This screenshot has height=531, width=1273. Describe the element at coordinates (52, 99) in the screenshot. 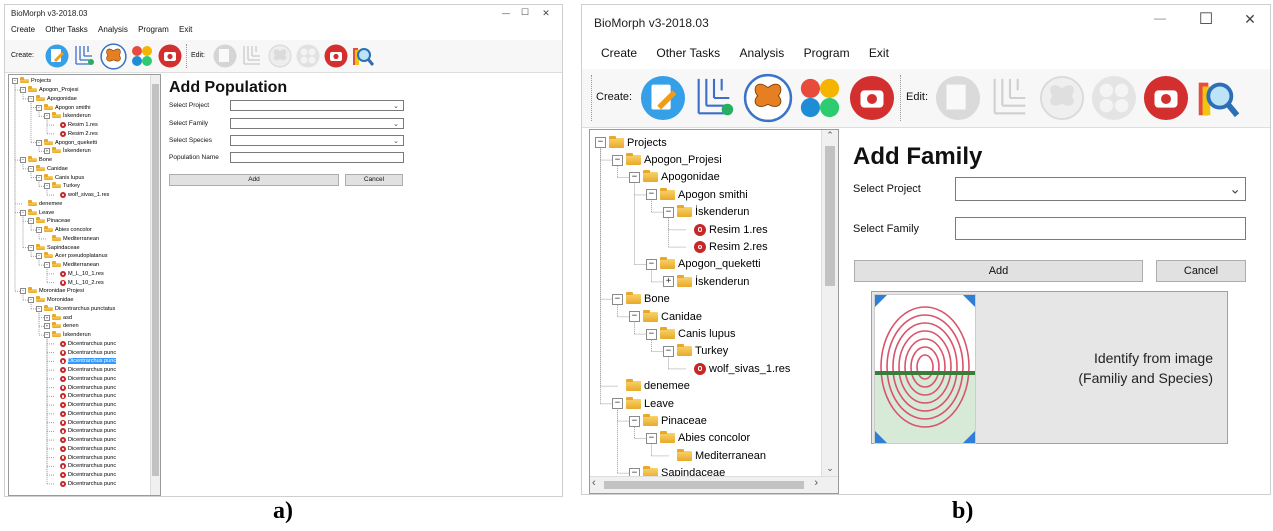

I see `tree-folder-item: − Apogonidae` at that location.